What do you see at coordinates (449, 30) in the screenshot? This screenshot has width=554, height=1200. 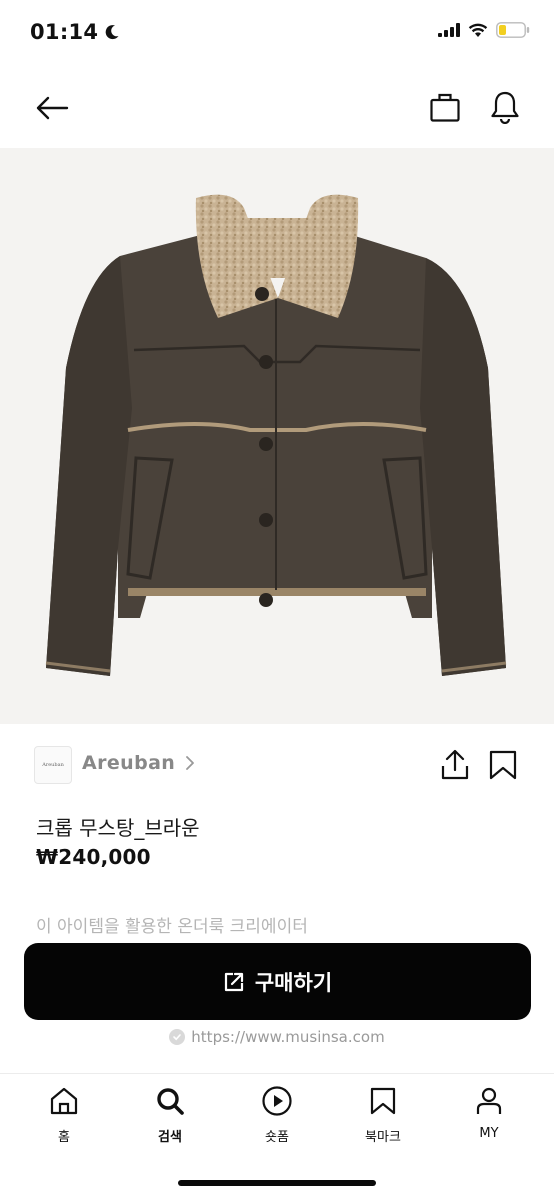 I see `signal-icon` at bounding box center [449, 30].